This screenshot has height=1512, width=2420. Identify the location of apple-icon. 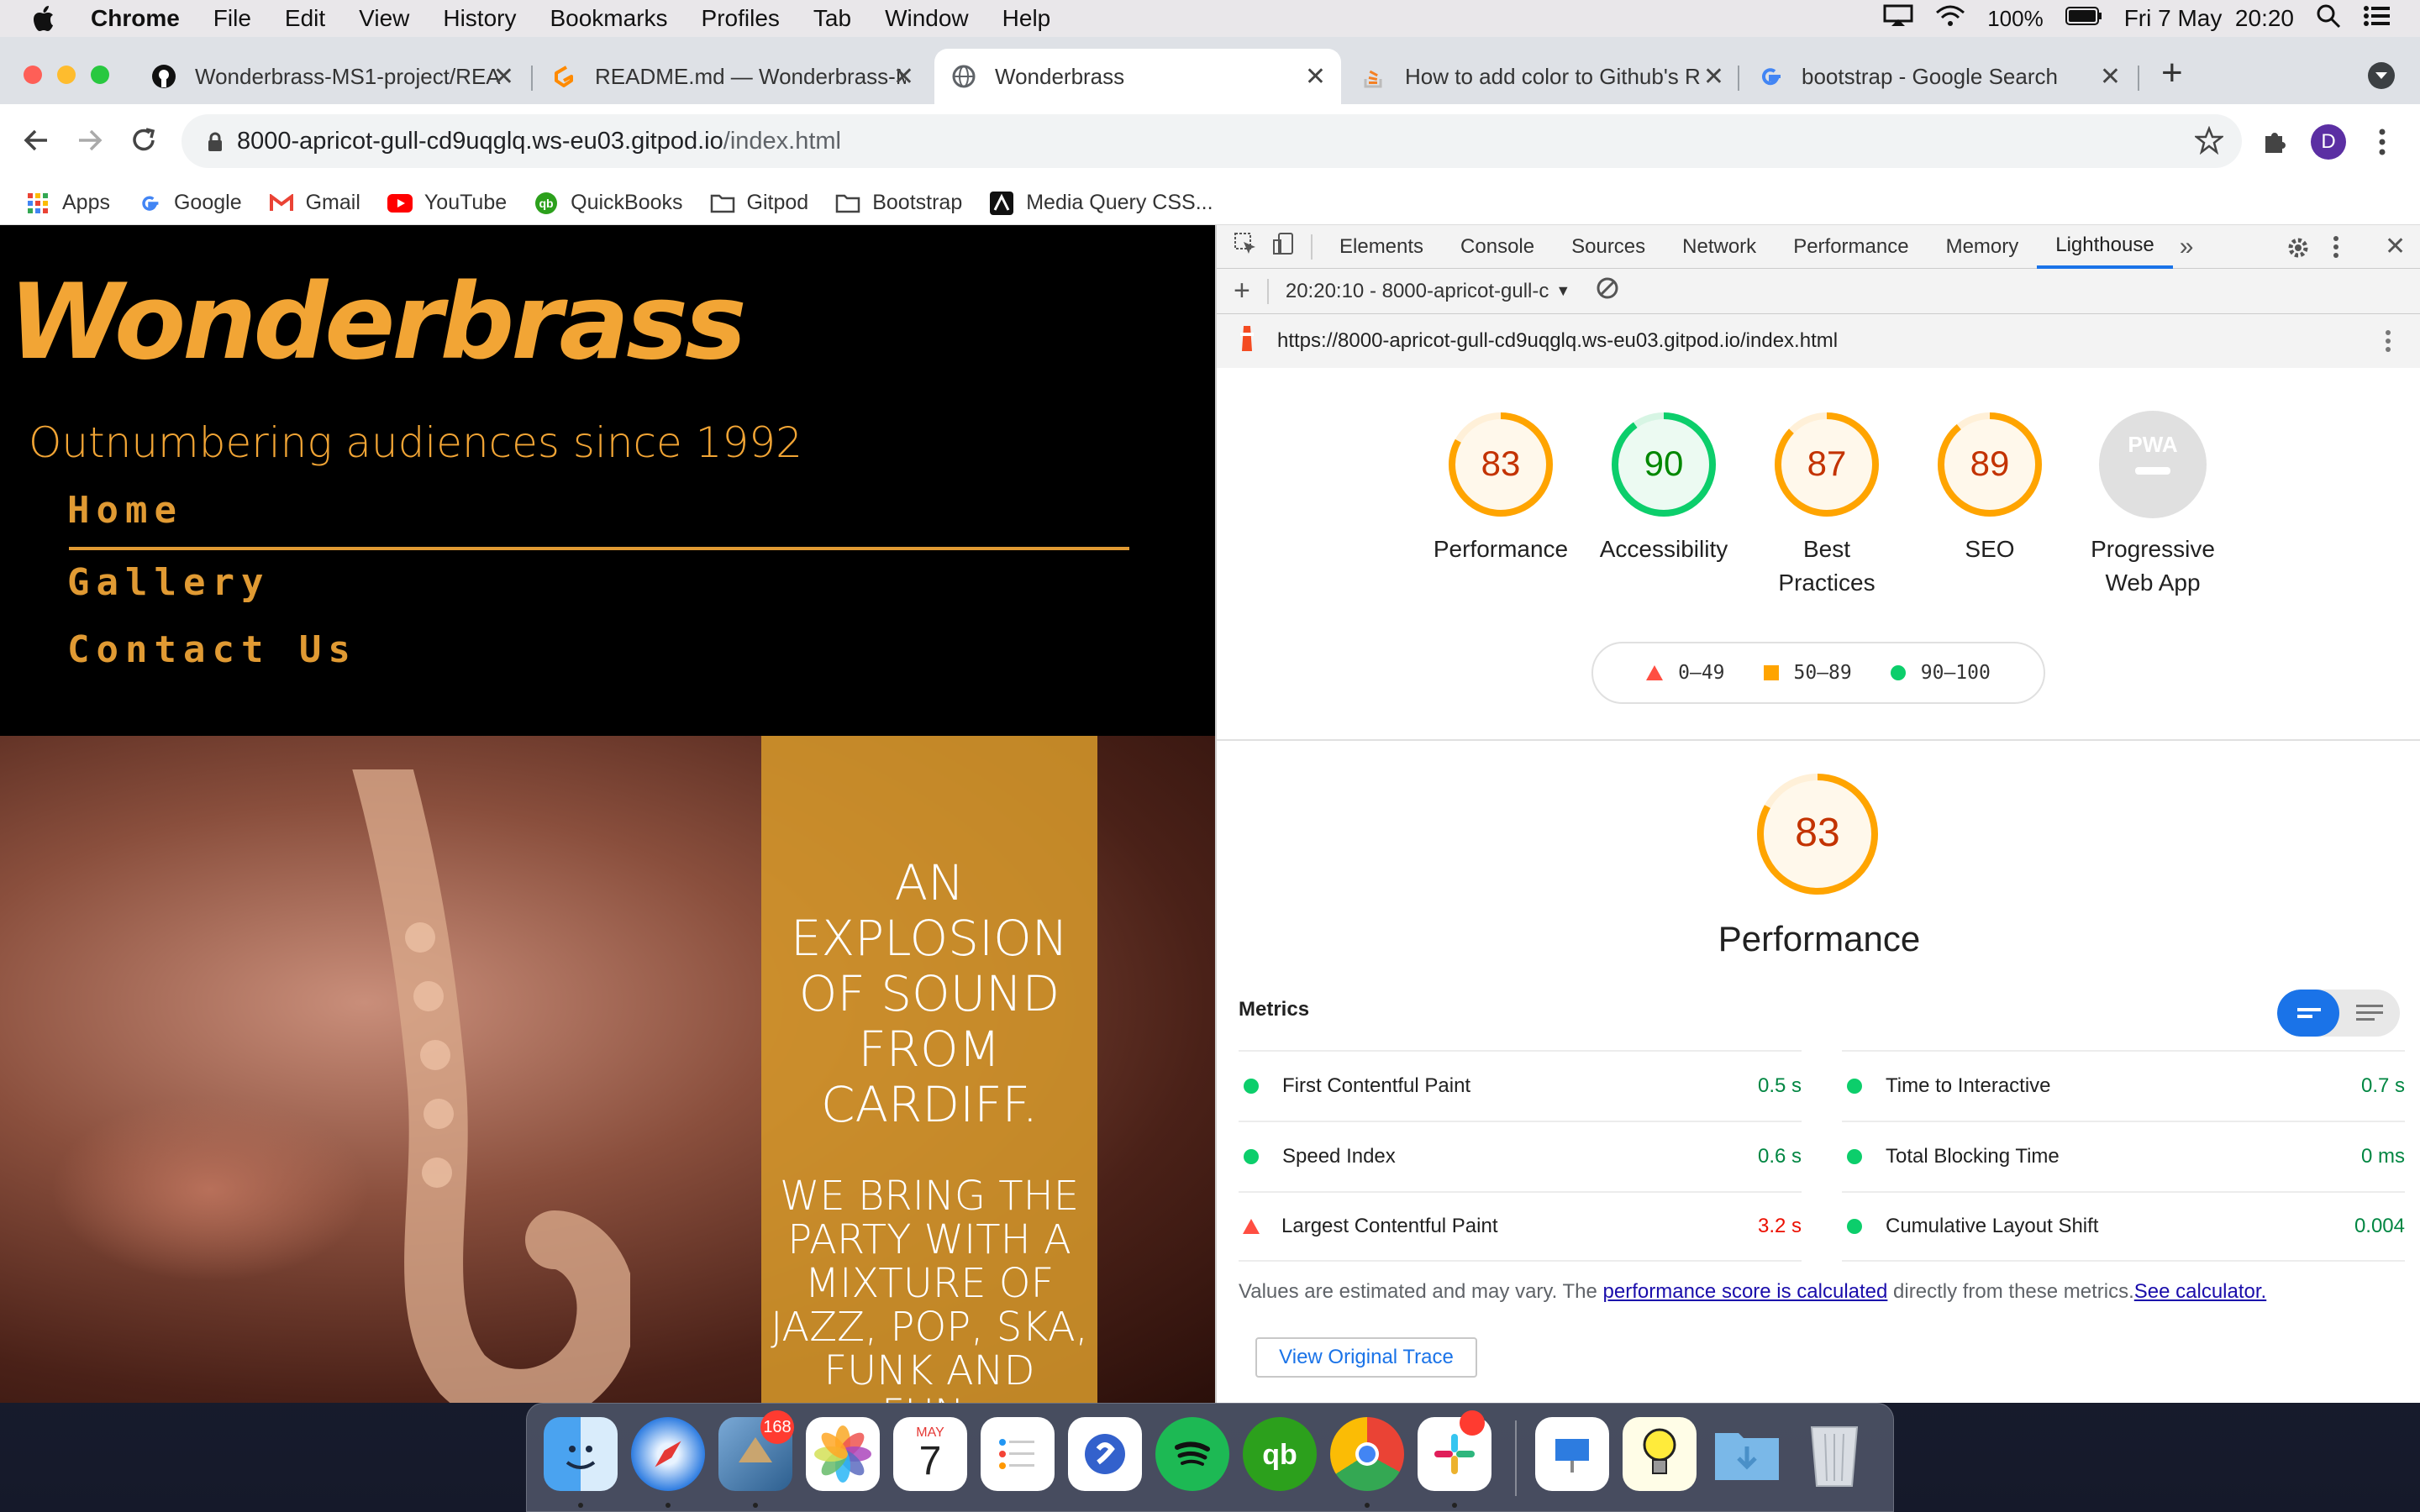
(46, 18).